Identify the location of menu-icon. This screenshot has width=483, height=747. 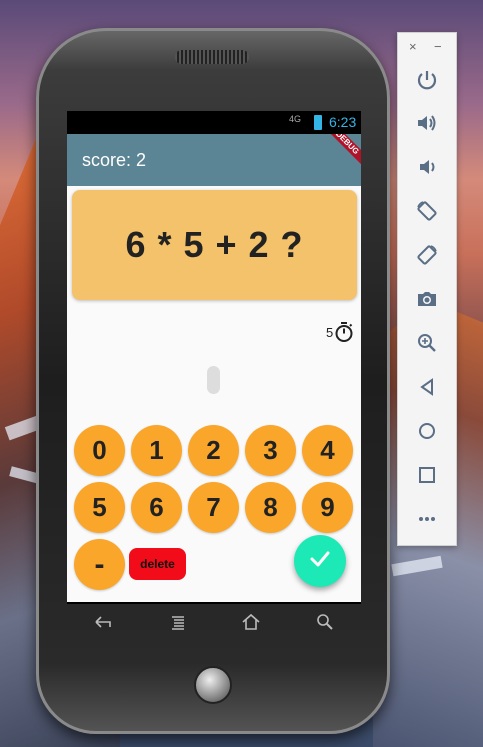
(178, 622).